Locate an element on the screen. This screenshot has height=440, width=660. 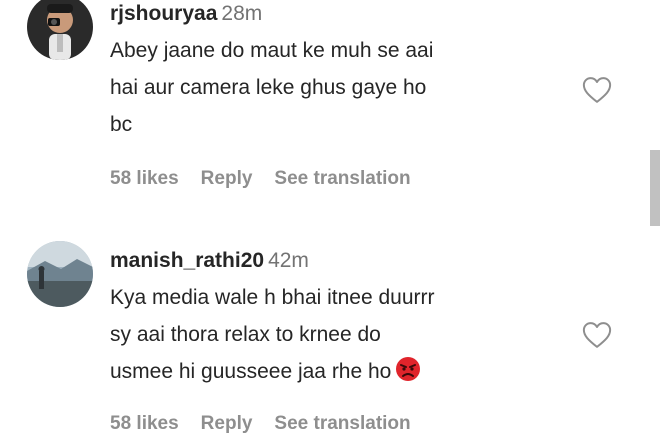
person-with-camera-avatar-icon is located at coordinates (60, 30).